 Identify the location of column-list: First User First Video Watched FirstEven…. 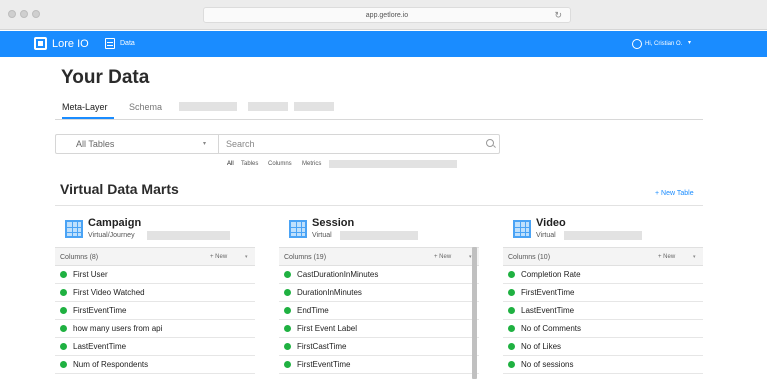
(155, 320).